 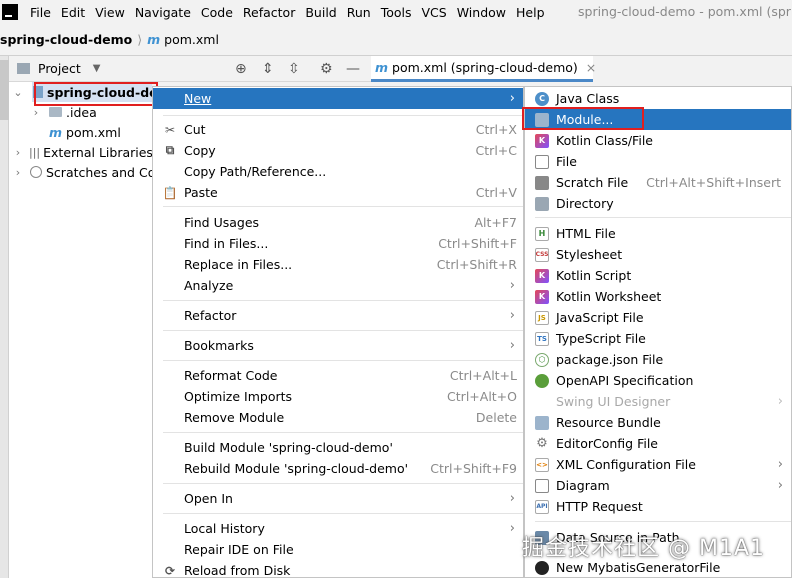 I want to click on menu-item-xml-configuration: <> XML Configuration File ›, so click(x=658, y=464).